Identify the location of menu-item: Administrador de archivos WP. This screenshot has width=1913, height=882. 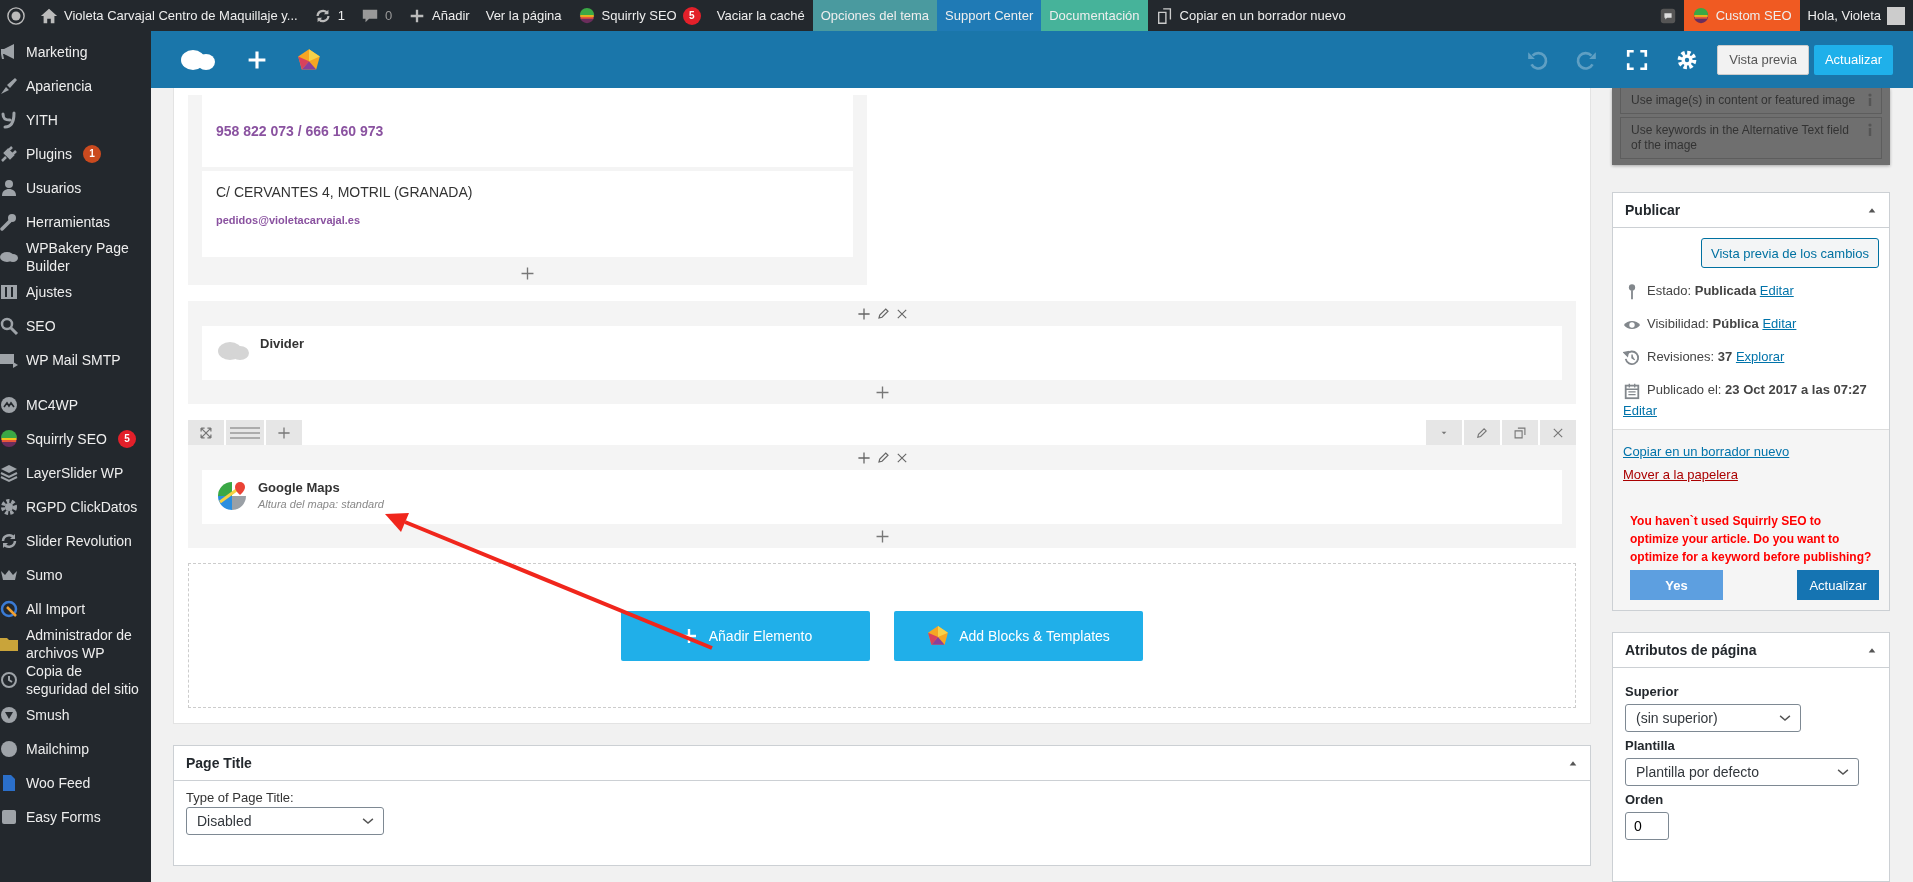
(75, 644).